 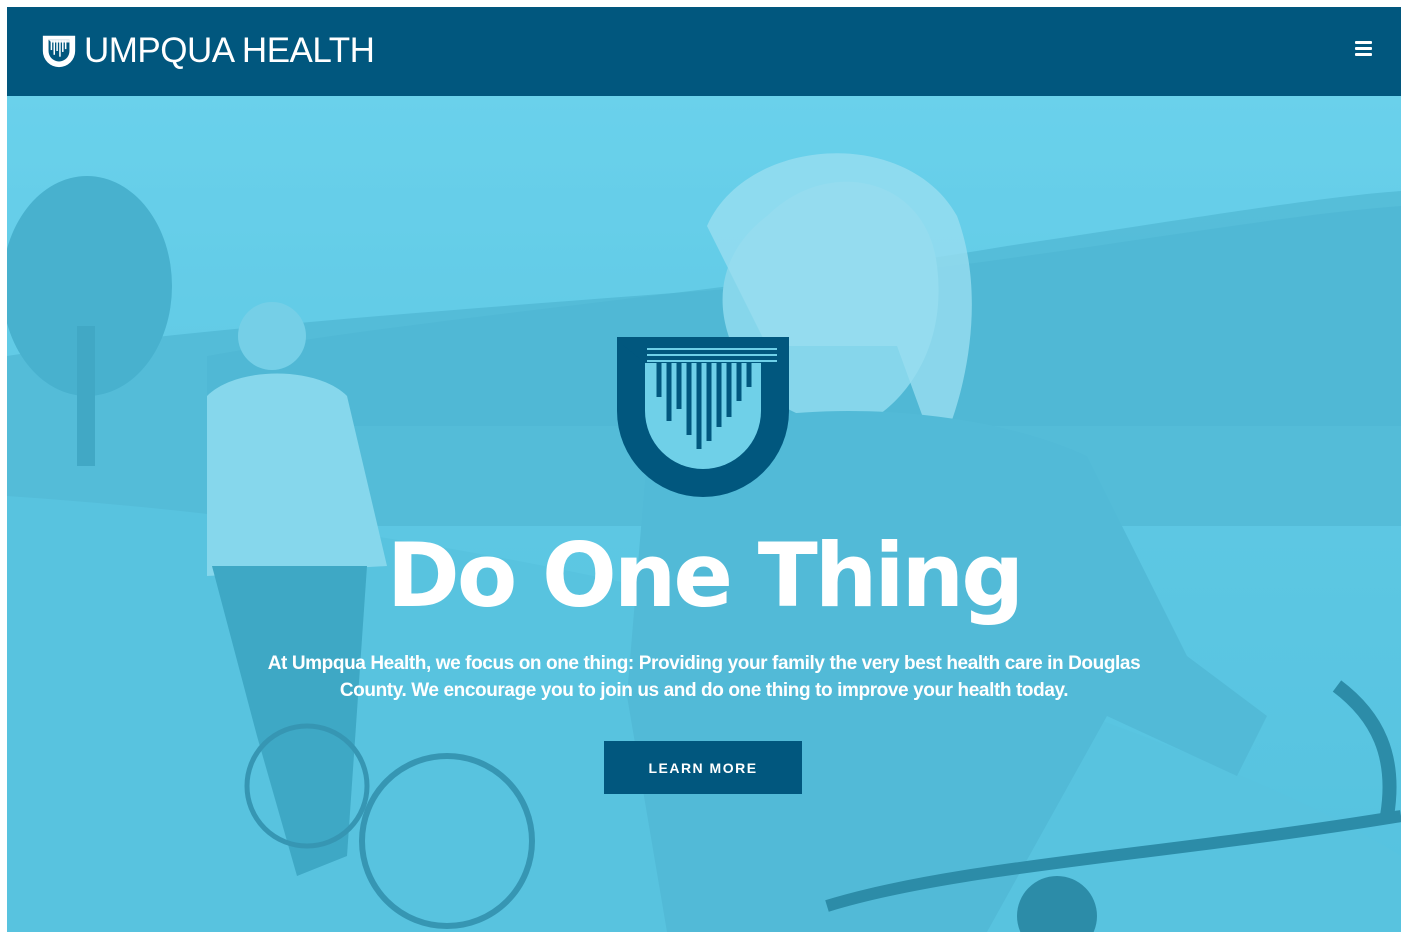 I want to click on hamburger-menu-icon, so click(x=1365, y=48).